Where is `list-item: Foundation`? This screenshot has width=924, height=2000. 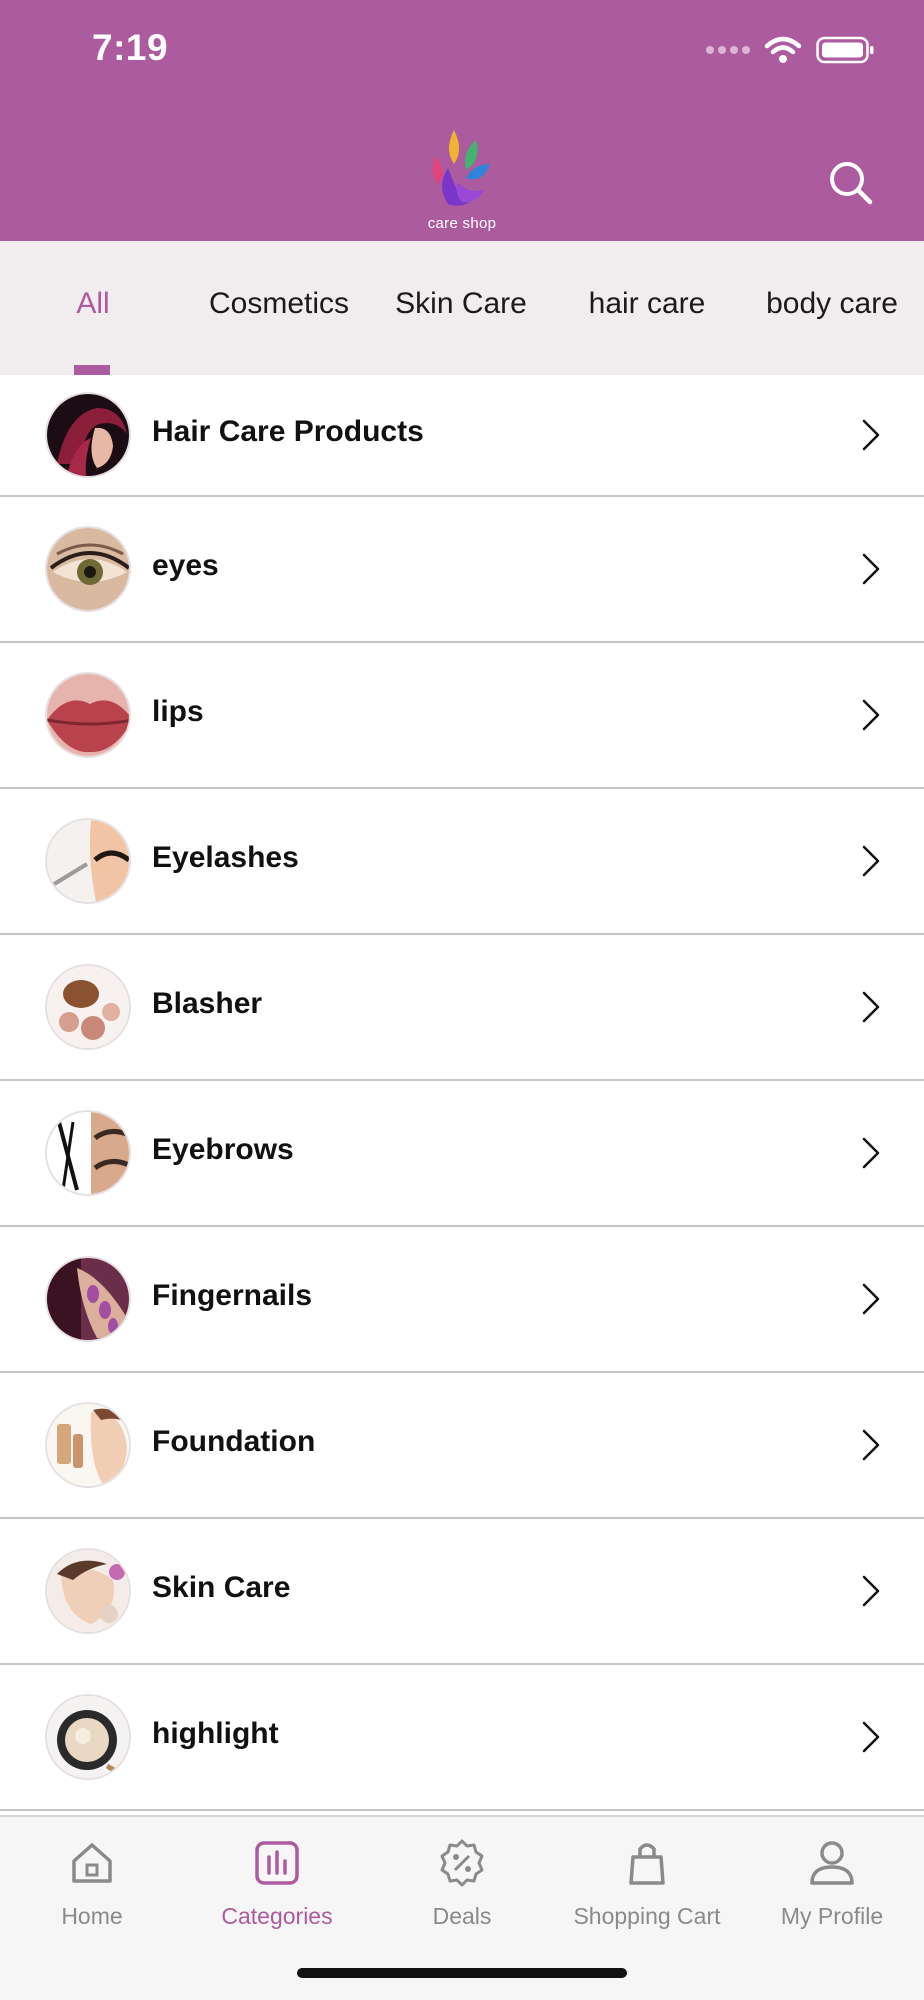
list-item: Foundation is located at coordinates (462, 1446).